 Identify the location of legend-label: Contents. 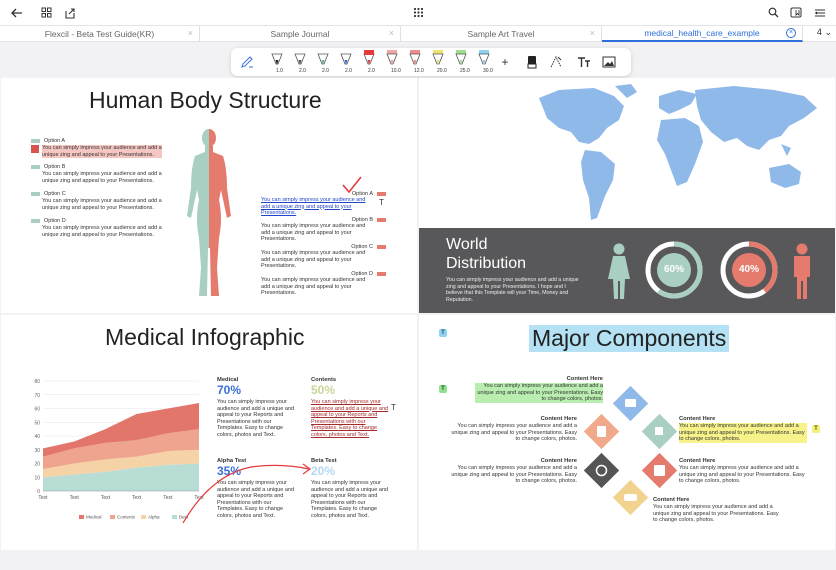
(126, 517).